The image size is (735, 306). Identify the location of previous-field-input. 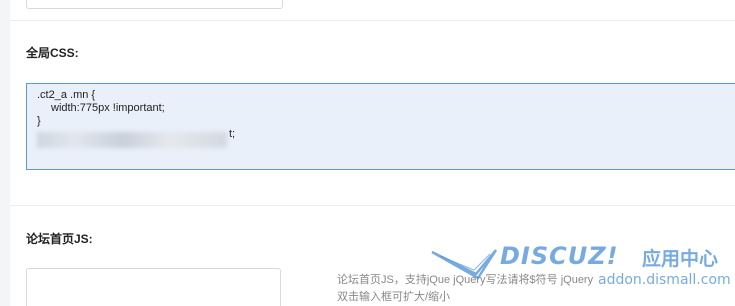
(154, 4).